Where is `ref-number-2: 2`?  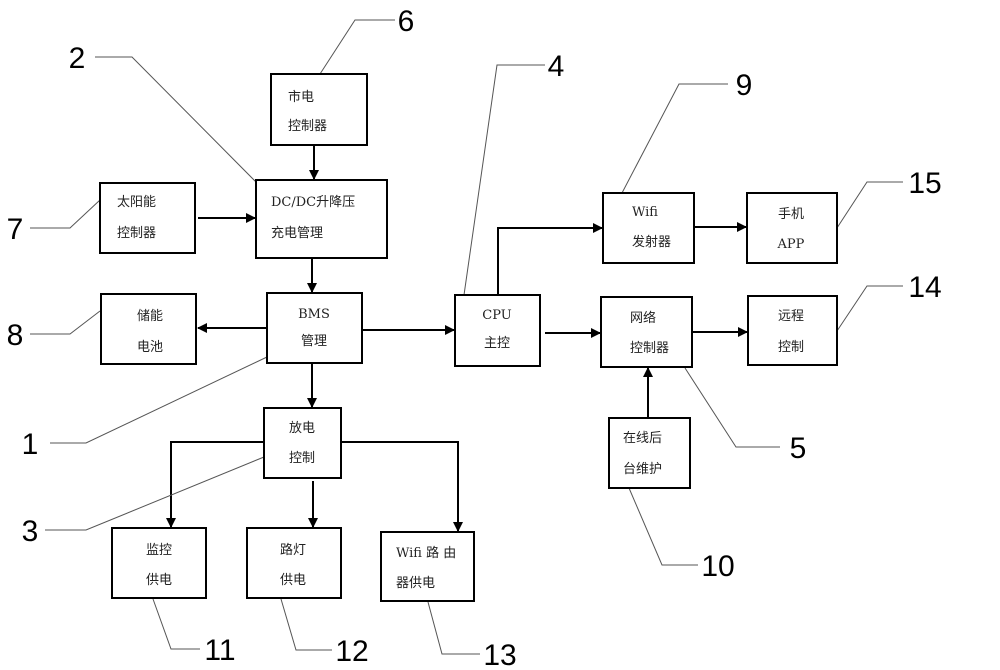
ref-number-2: 2 is located at coordinates (77, 58).